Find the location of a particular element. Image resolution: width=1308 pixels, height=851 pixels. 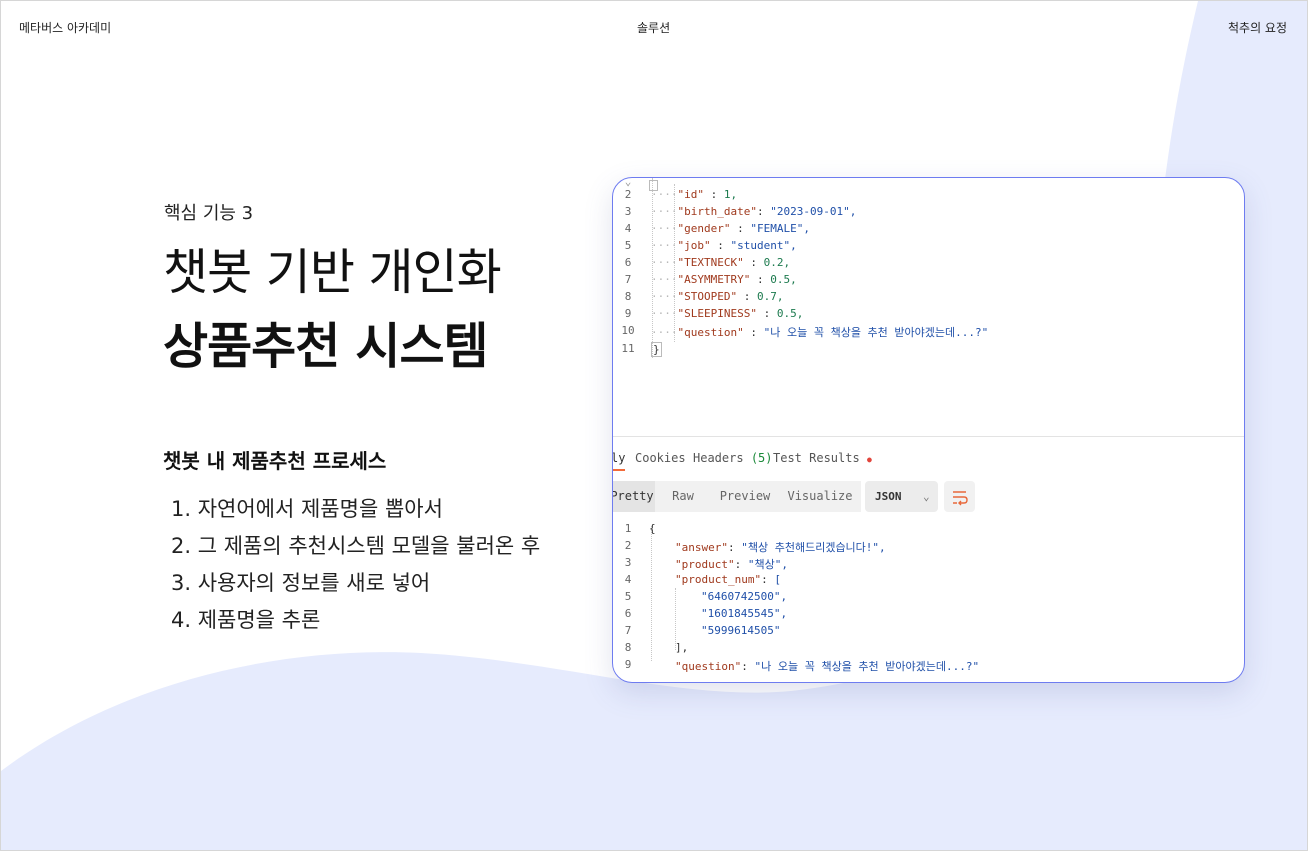

feature-eyebrow: 핵심 기능 3 is located at coordinates (209, 213).